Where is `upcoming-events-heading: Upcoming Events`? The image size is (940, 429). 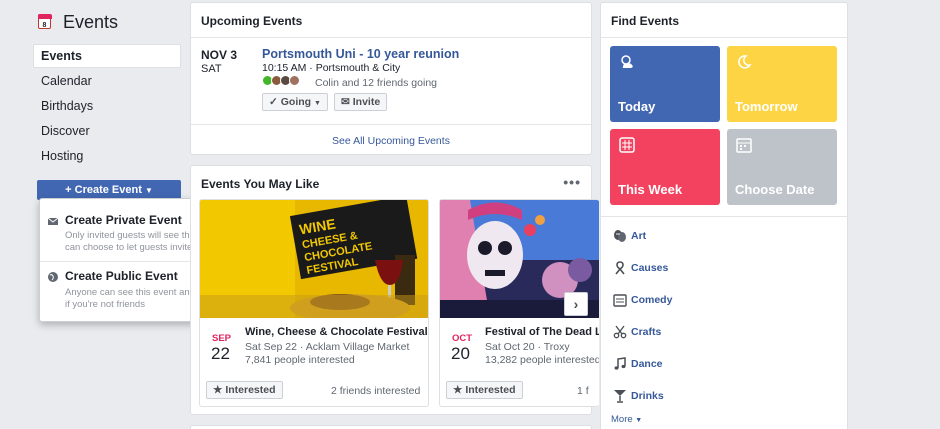
upcoming-events-heading: Upcoming Events is located at coordinates (252, 21).